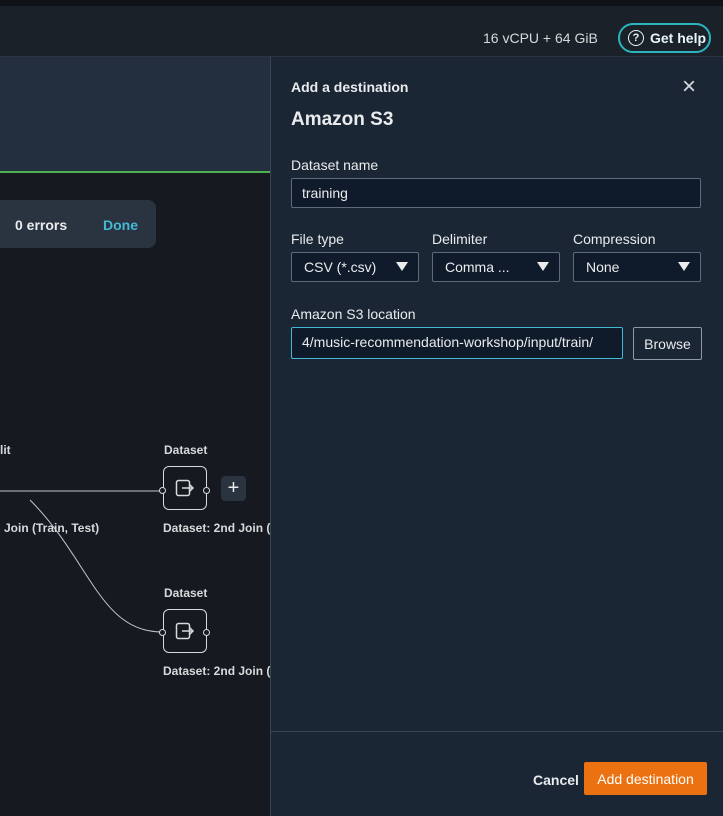  I want to click on file-type-select: CSV (*.csv), so click(355, 267).